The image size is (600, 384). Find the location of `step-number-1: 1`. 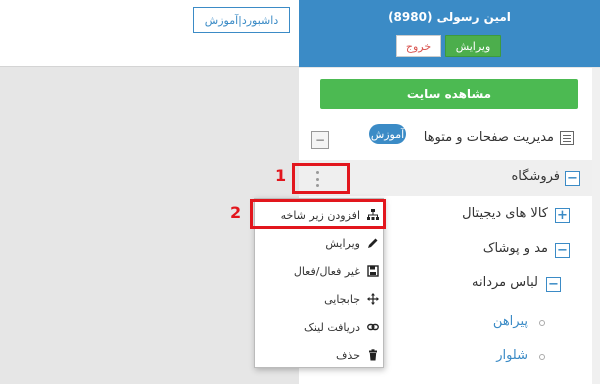

step-number-1: 1 is located at coordinates (281, 175).